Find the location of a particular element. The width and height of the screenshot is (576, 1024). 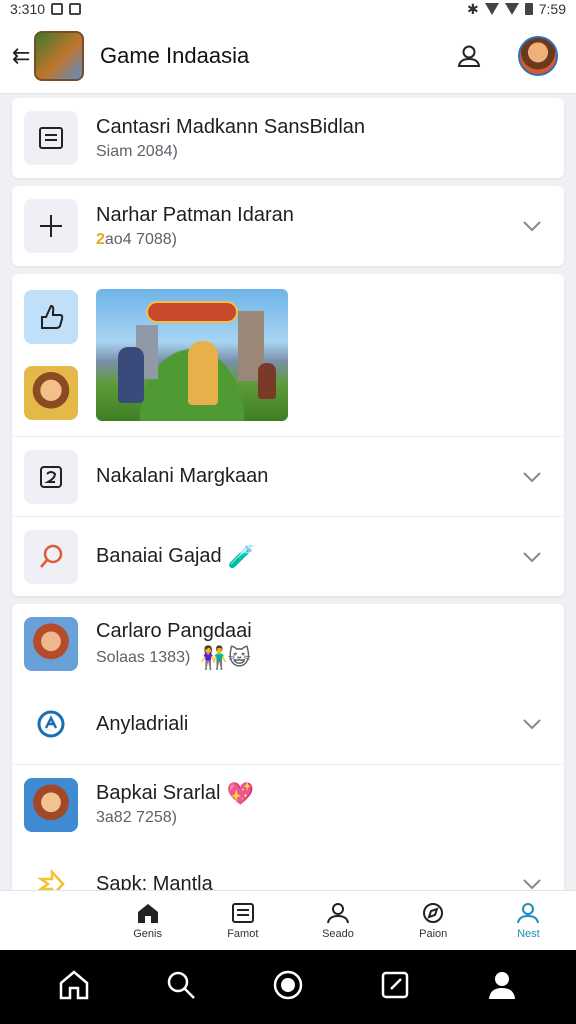

search-icon is located at coordinates (181, 987).